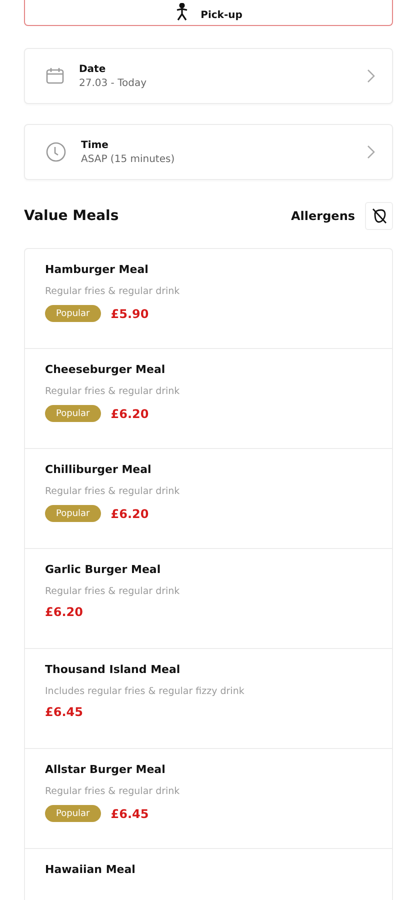  Describe the element at coordinates (208, 599) in the screenshot. I see `meal-item: Garlic Burger Meal Regular fries & regular drink £6.20` at that location.